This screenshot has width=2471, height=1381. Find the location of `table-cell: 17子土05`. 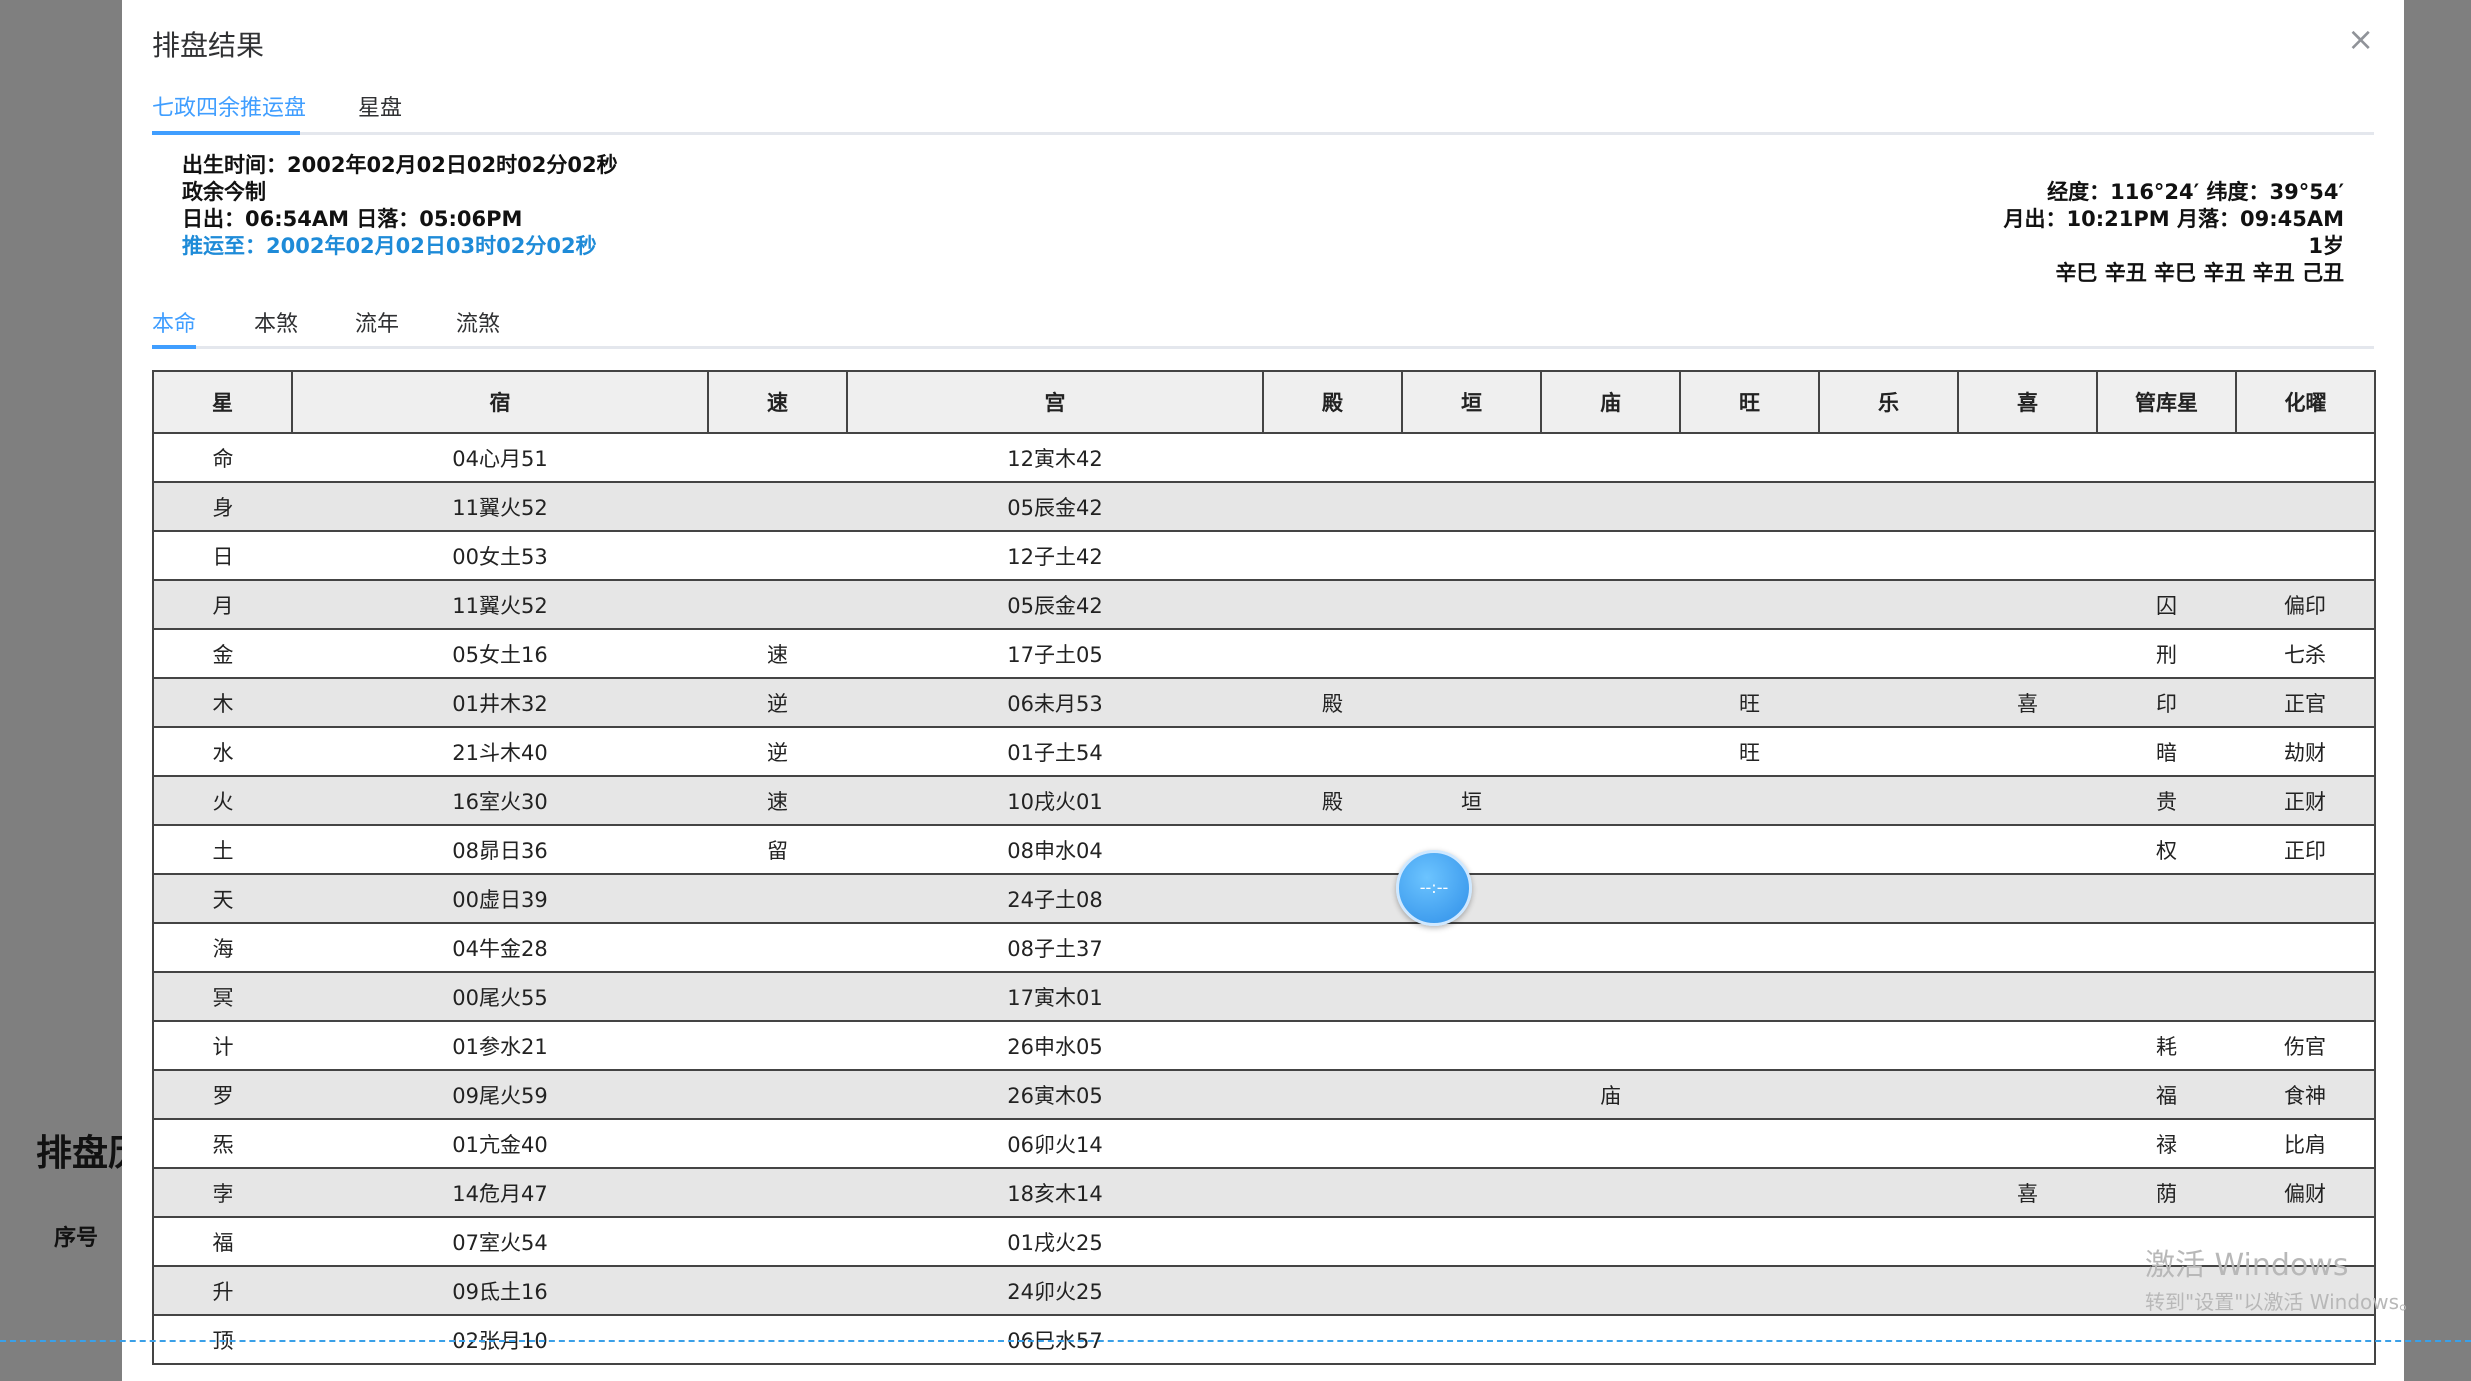

table-cell: 17子土05 is located at coordinates (1055, 653).